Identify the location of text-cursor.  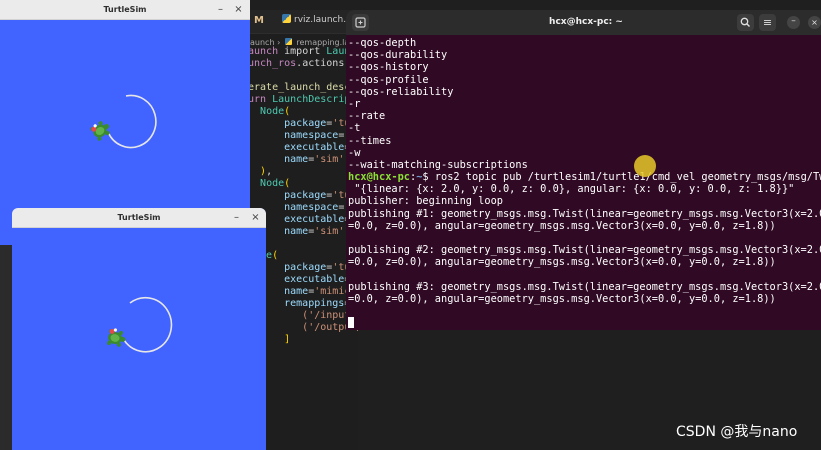
(351, 323).